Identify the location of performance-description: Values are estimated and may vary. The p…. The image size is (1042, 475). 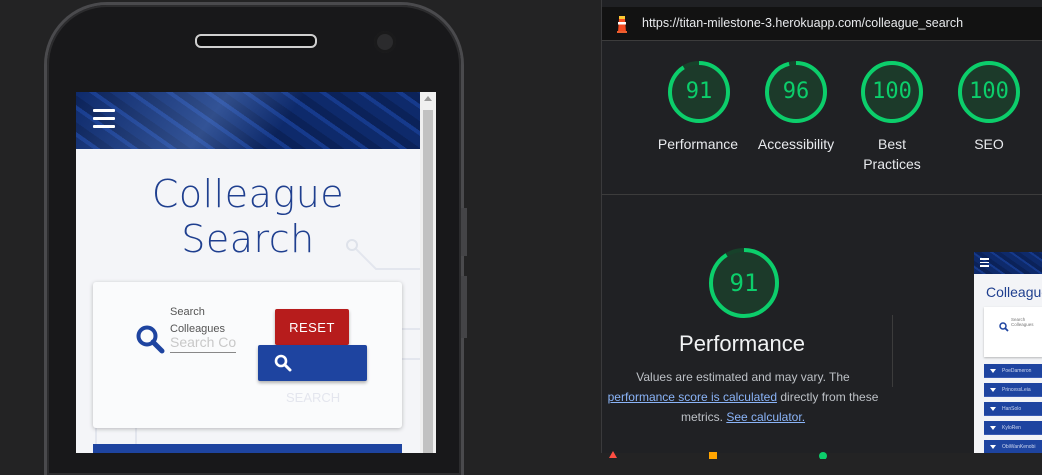
(743, 397).